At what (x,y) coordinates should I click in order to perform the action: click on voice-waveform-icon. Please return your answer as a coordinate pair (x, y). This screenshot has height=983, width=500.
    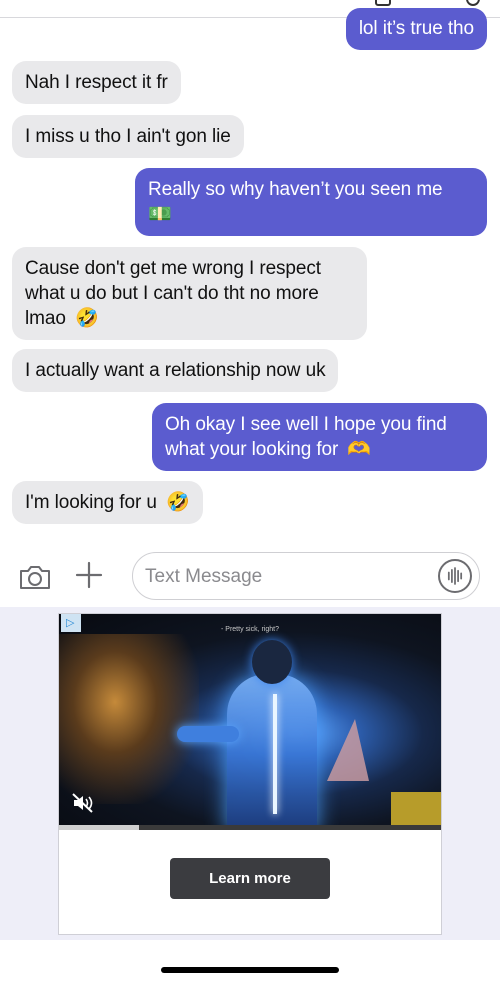
    Looking at the image, I should click on (455, 576).